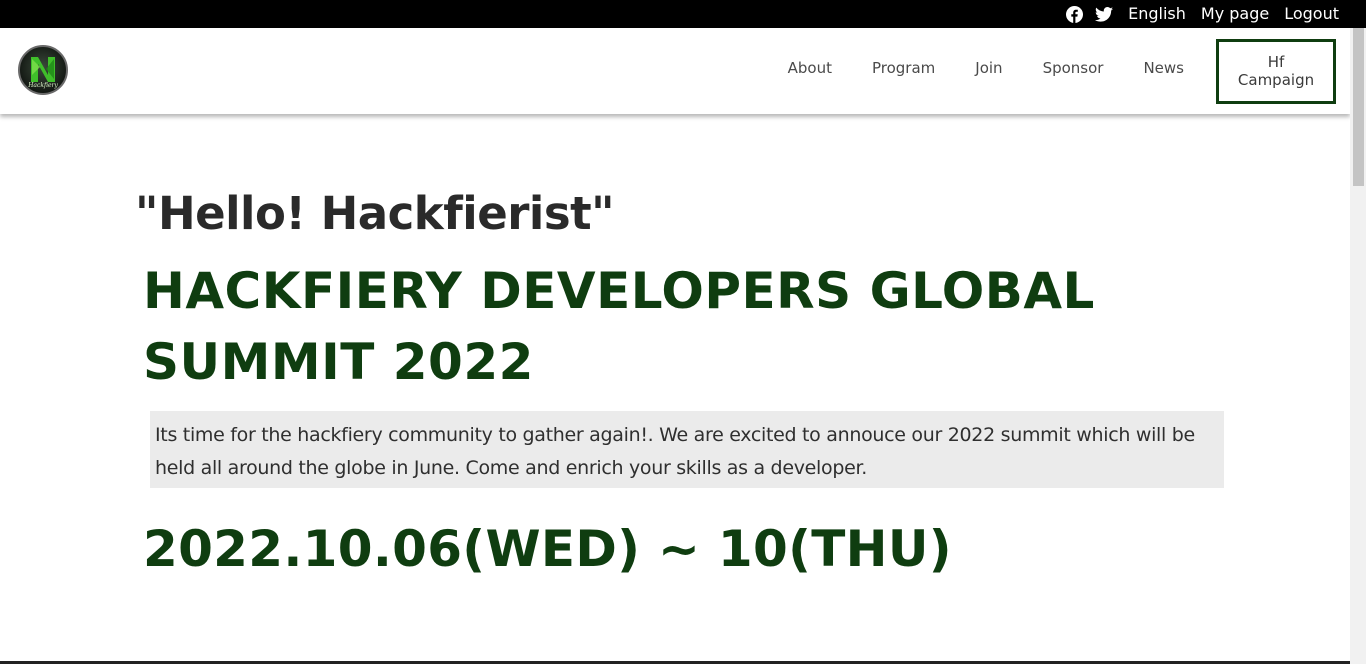 The height and width of the screenshot is (664, 1366). I want to click on my-page-link: My page, so click(1235, 14).